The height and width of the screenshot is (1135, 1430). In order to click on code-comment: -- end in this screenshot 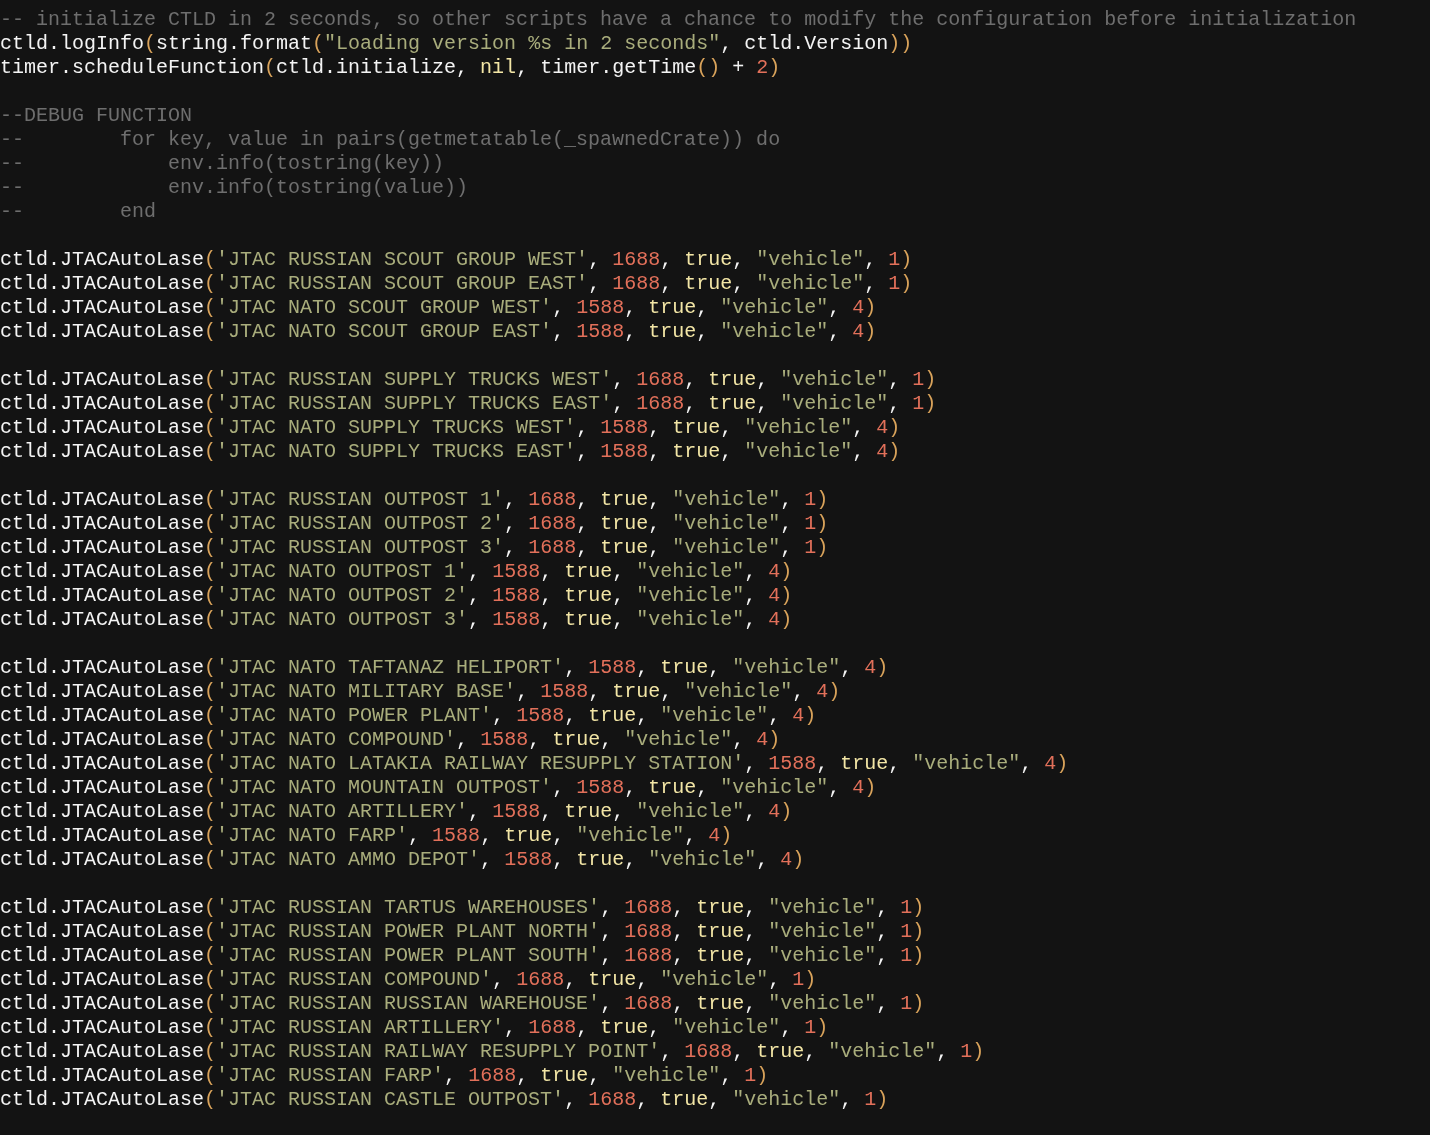, I will do `click(78, 212)`.